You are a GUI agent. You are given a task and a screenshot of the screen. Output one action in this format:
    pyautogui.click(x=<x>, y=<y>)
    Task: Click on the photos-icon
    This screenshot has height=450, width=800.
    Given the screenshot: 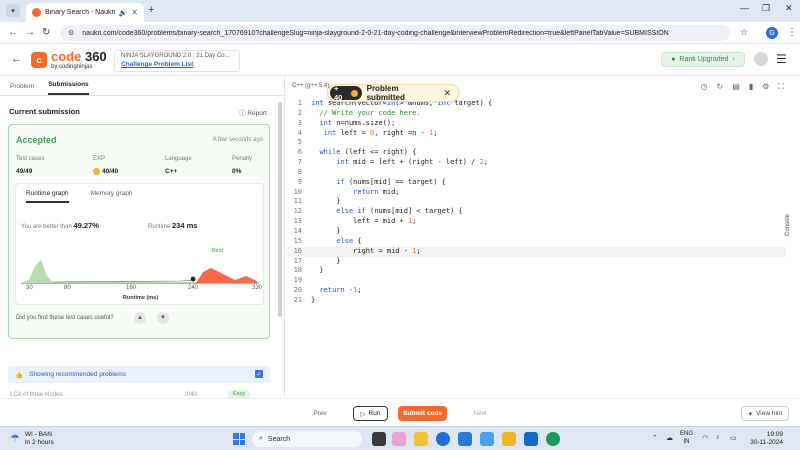 What is the action you would take?
    pyautogui.click(x=487, y=439)
    